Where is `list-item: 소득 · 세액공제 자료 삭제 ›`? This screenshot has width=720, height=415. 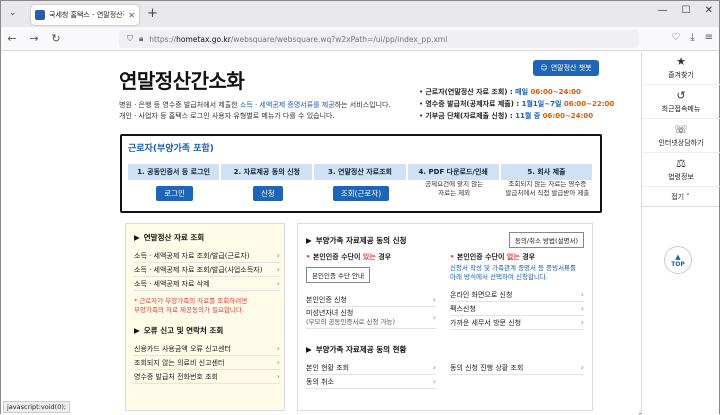 list-item: 소득 · 세액공제 자료 삭제 › is located at coordinates (207, 284).